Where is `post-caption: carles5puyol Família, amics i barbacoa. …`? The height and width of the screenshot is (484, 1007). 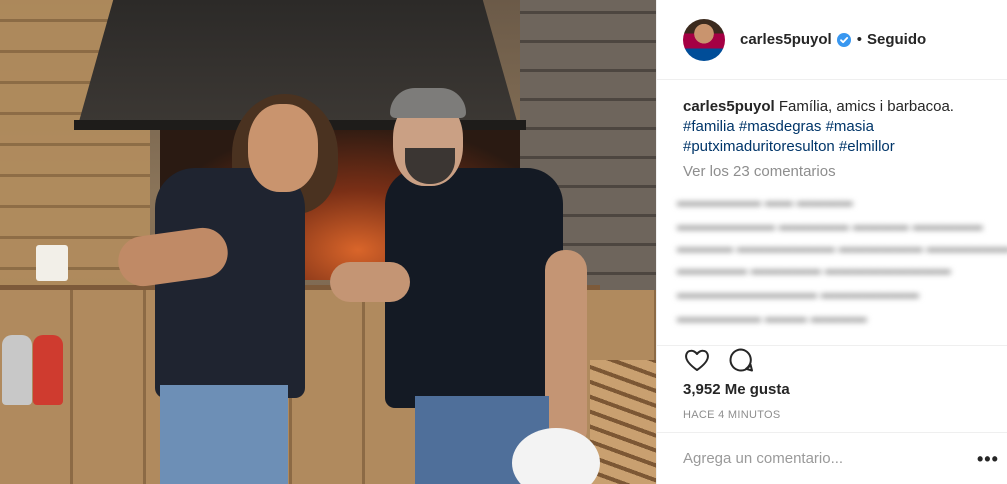
post-caption: carles5puyol Família, amics i barbacoa. … is located at coordinates (835, 127).